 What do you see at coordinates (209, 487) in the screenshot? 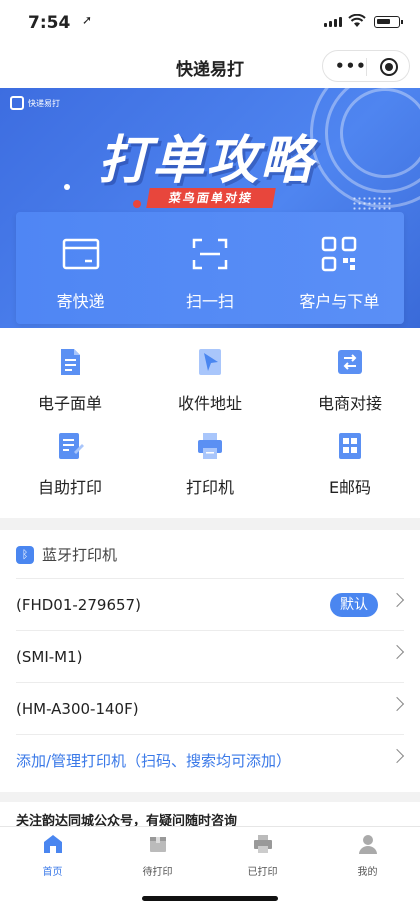
I see `grid-item-label: 打印机` at bounding box center [209, 487].